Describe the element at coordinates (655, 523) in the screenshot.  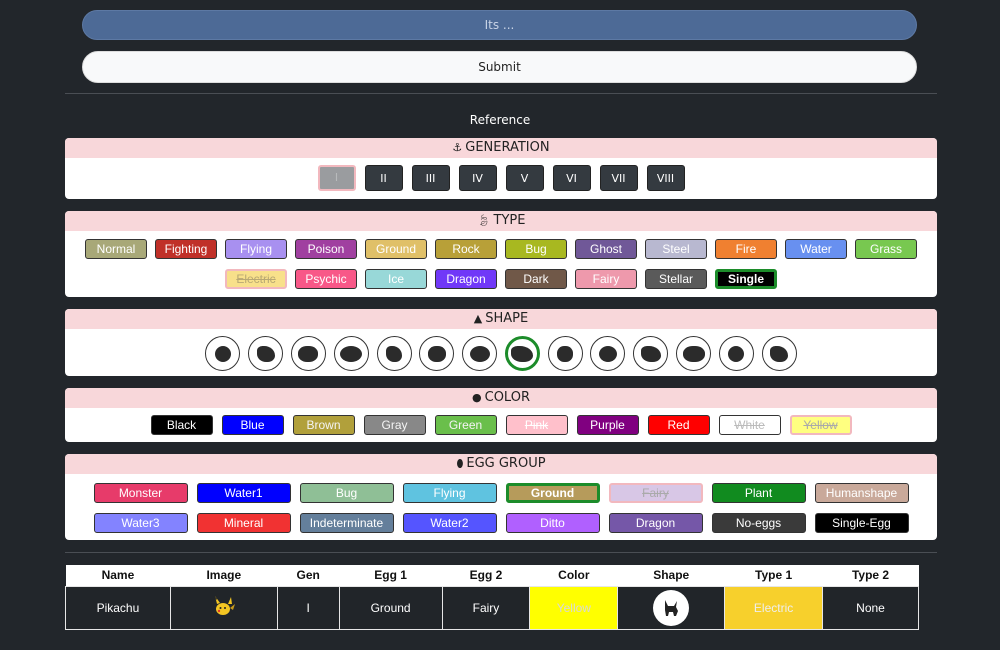
I see `egg-group-chip: Dragon` at that location.